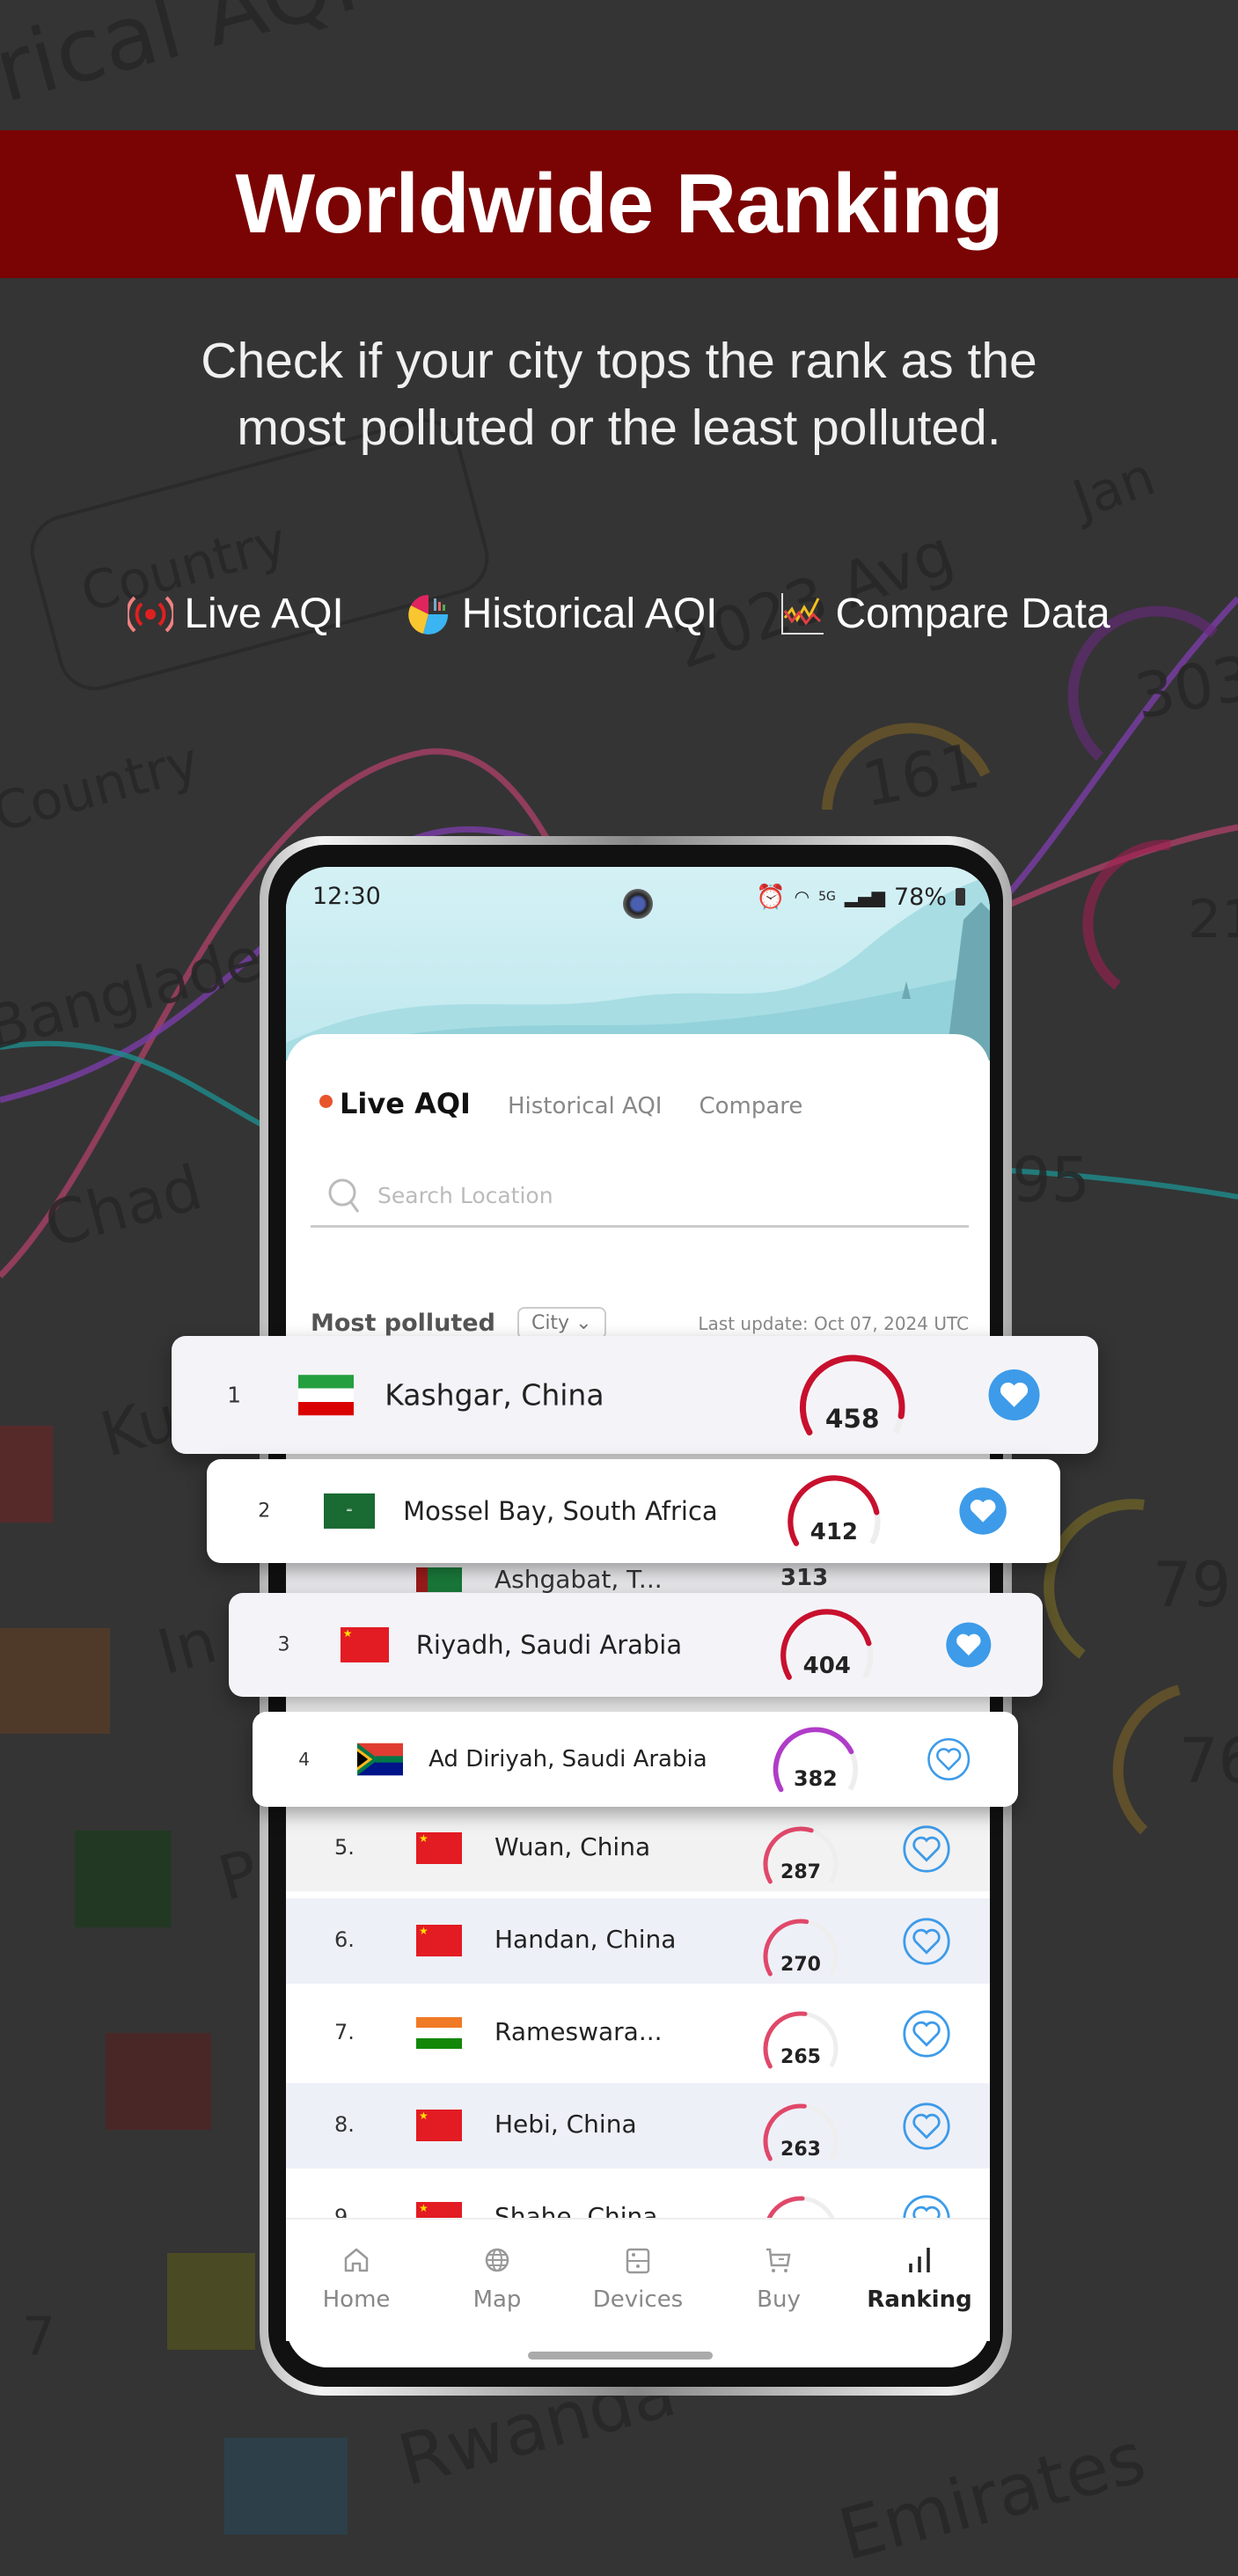 The width and height of the screenshot is (1238, 2576). What do you see at coordinates (344, 1939) in the screenshot?
I see `rank-number: 6.` at bounding box center [344, 1939].